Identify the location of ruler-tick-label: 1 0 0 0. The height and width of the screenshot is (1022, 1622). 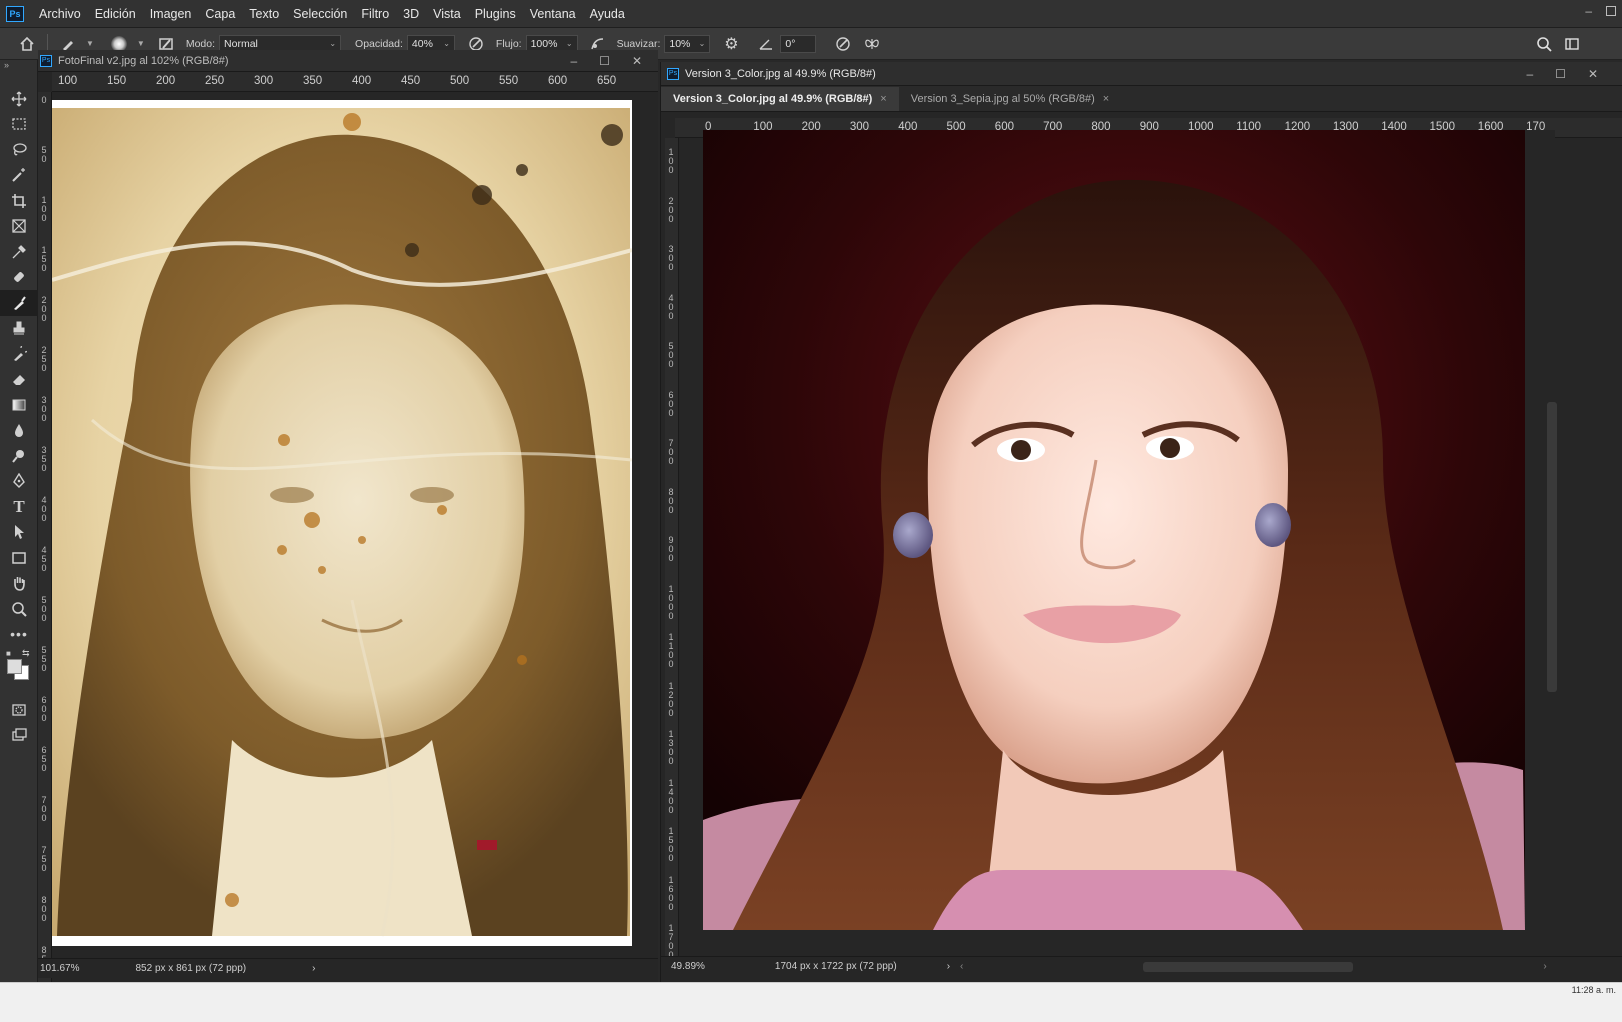
(671, 602).